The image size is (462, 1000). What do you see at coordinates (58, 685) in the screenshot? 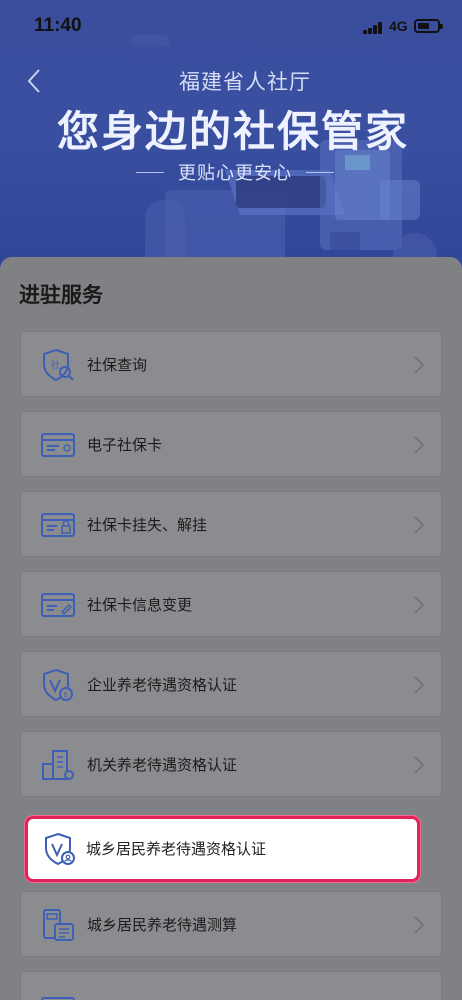
I see `shield-v-icon: $` at bounding box center [58, 685].